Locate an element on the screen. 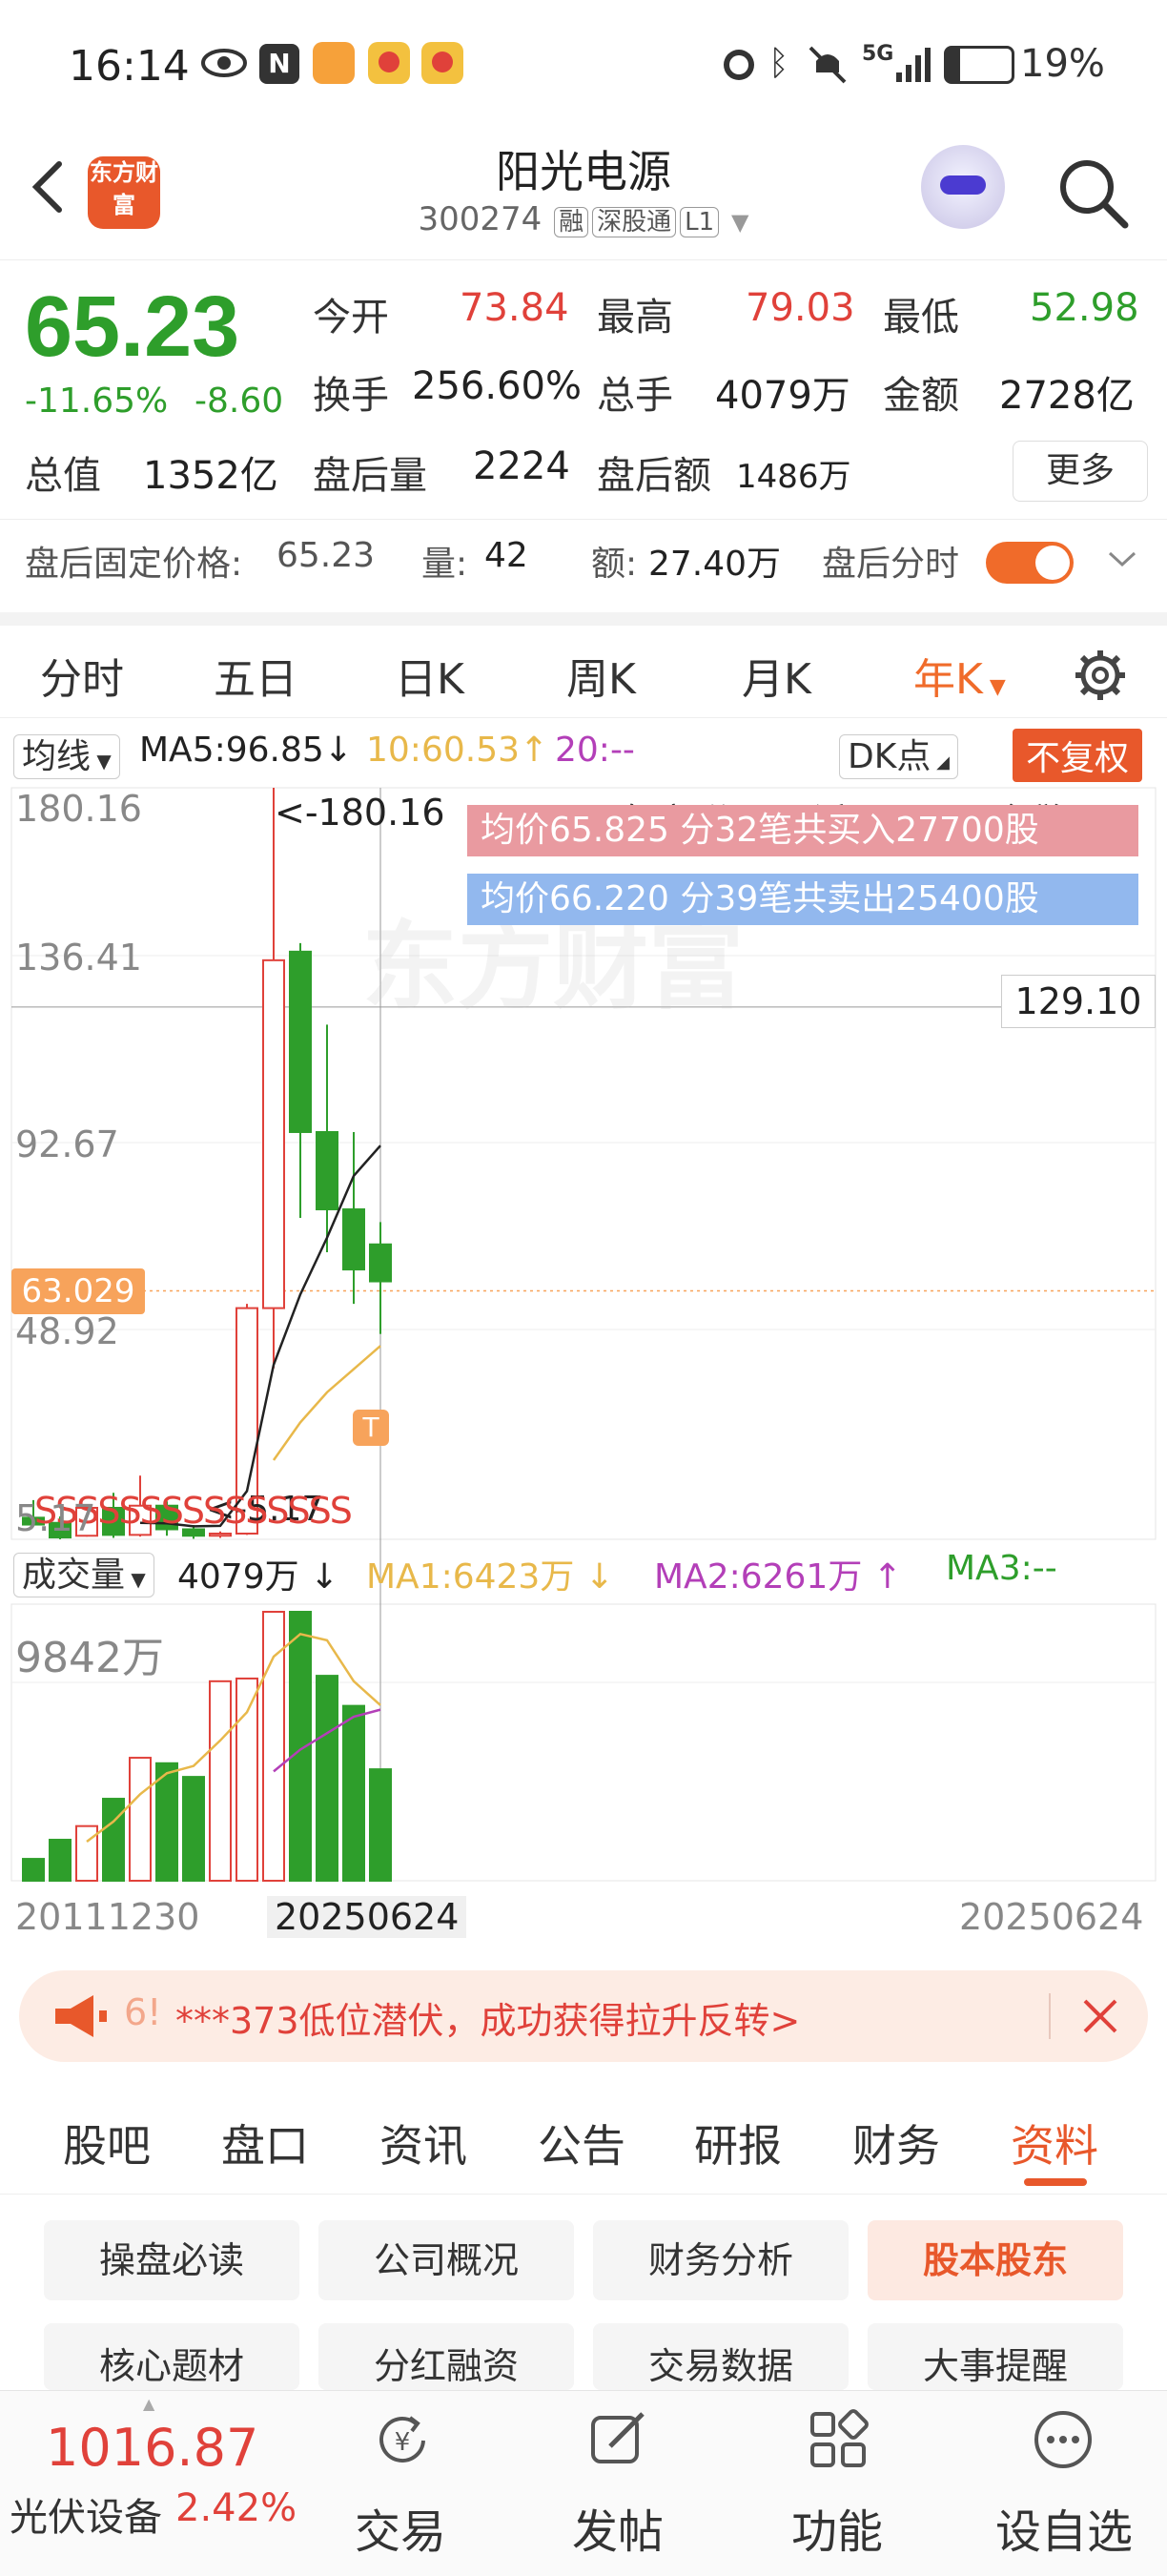 This screenshot has height=2576, width=1167. apps-grid-icon is located at coordinates (838, 2441).